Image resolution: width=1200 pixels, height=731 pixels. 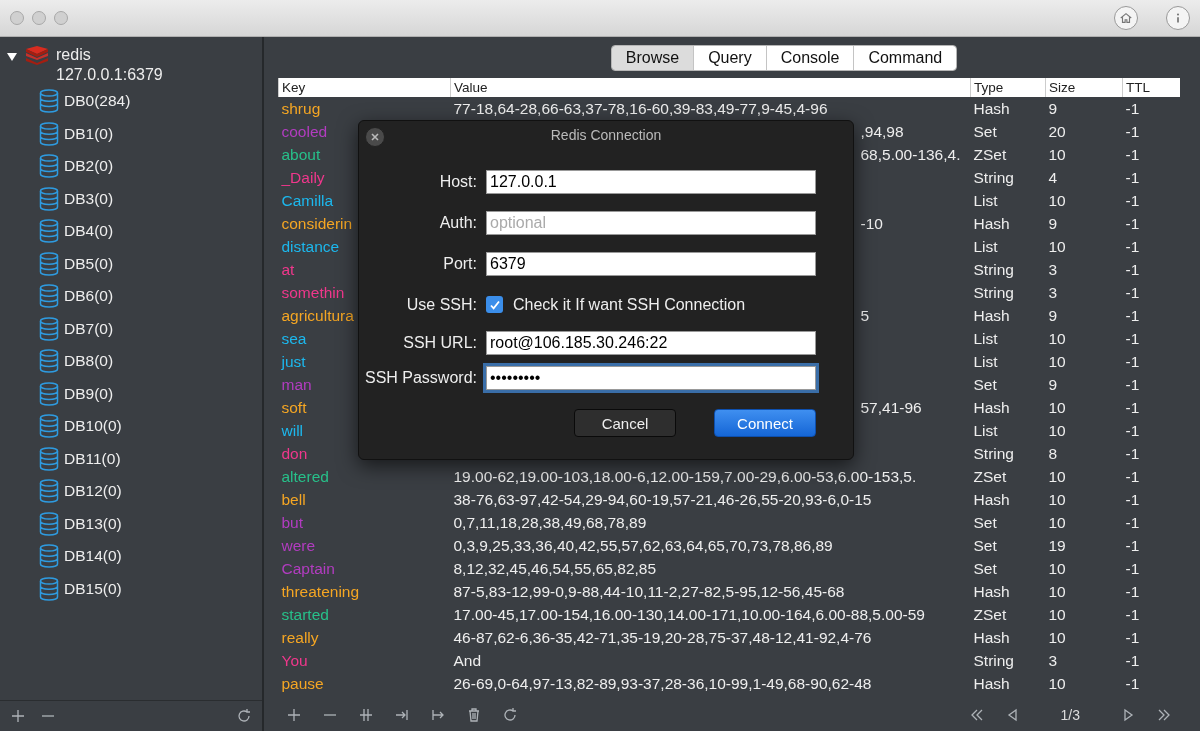 What do you see at coordinates (317, 315) in the screenshot?
I see `key-cell: agricultura` at bounding box center [317, 315].